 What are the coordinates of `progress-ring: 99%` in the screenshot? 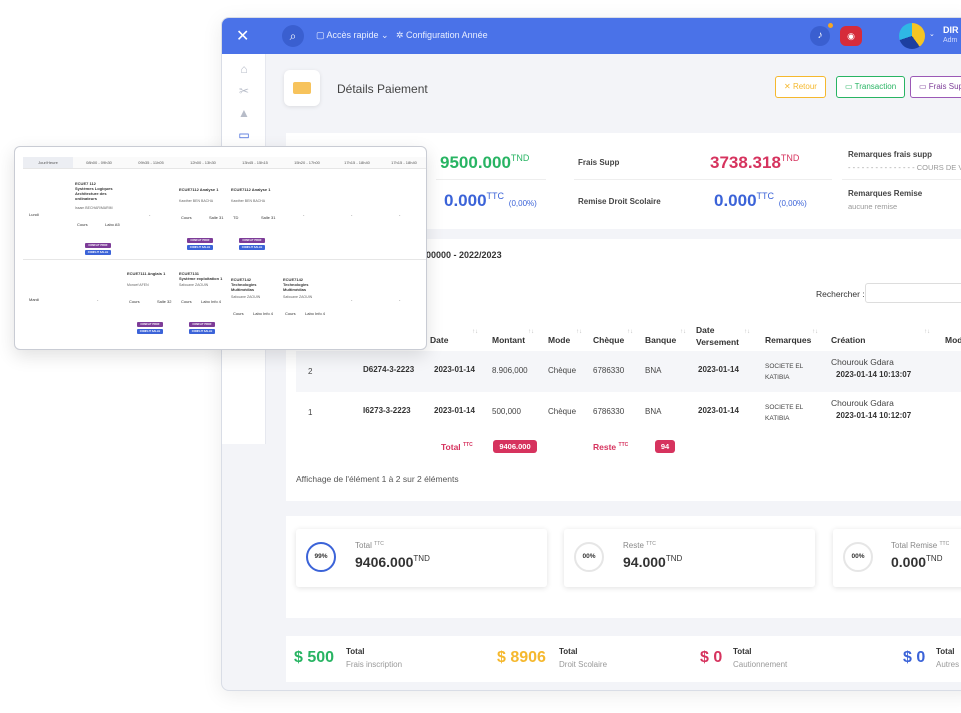 It's located at (321, 557).